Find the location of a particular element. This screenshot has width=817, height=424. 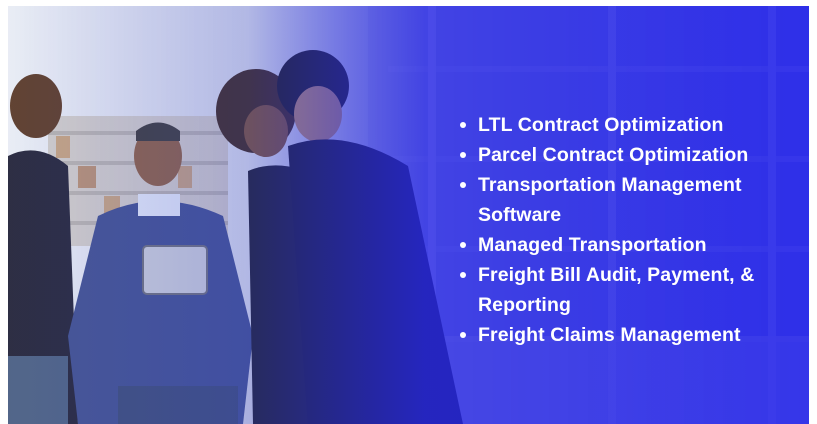

service-label: Freight Claims Management is located at coordinates (609, 335).